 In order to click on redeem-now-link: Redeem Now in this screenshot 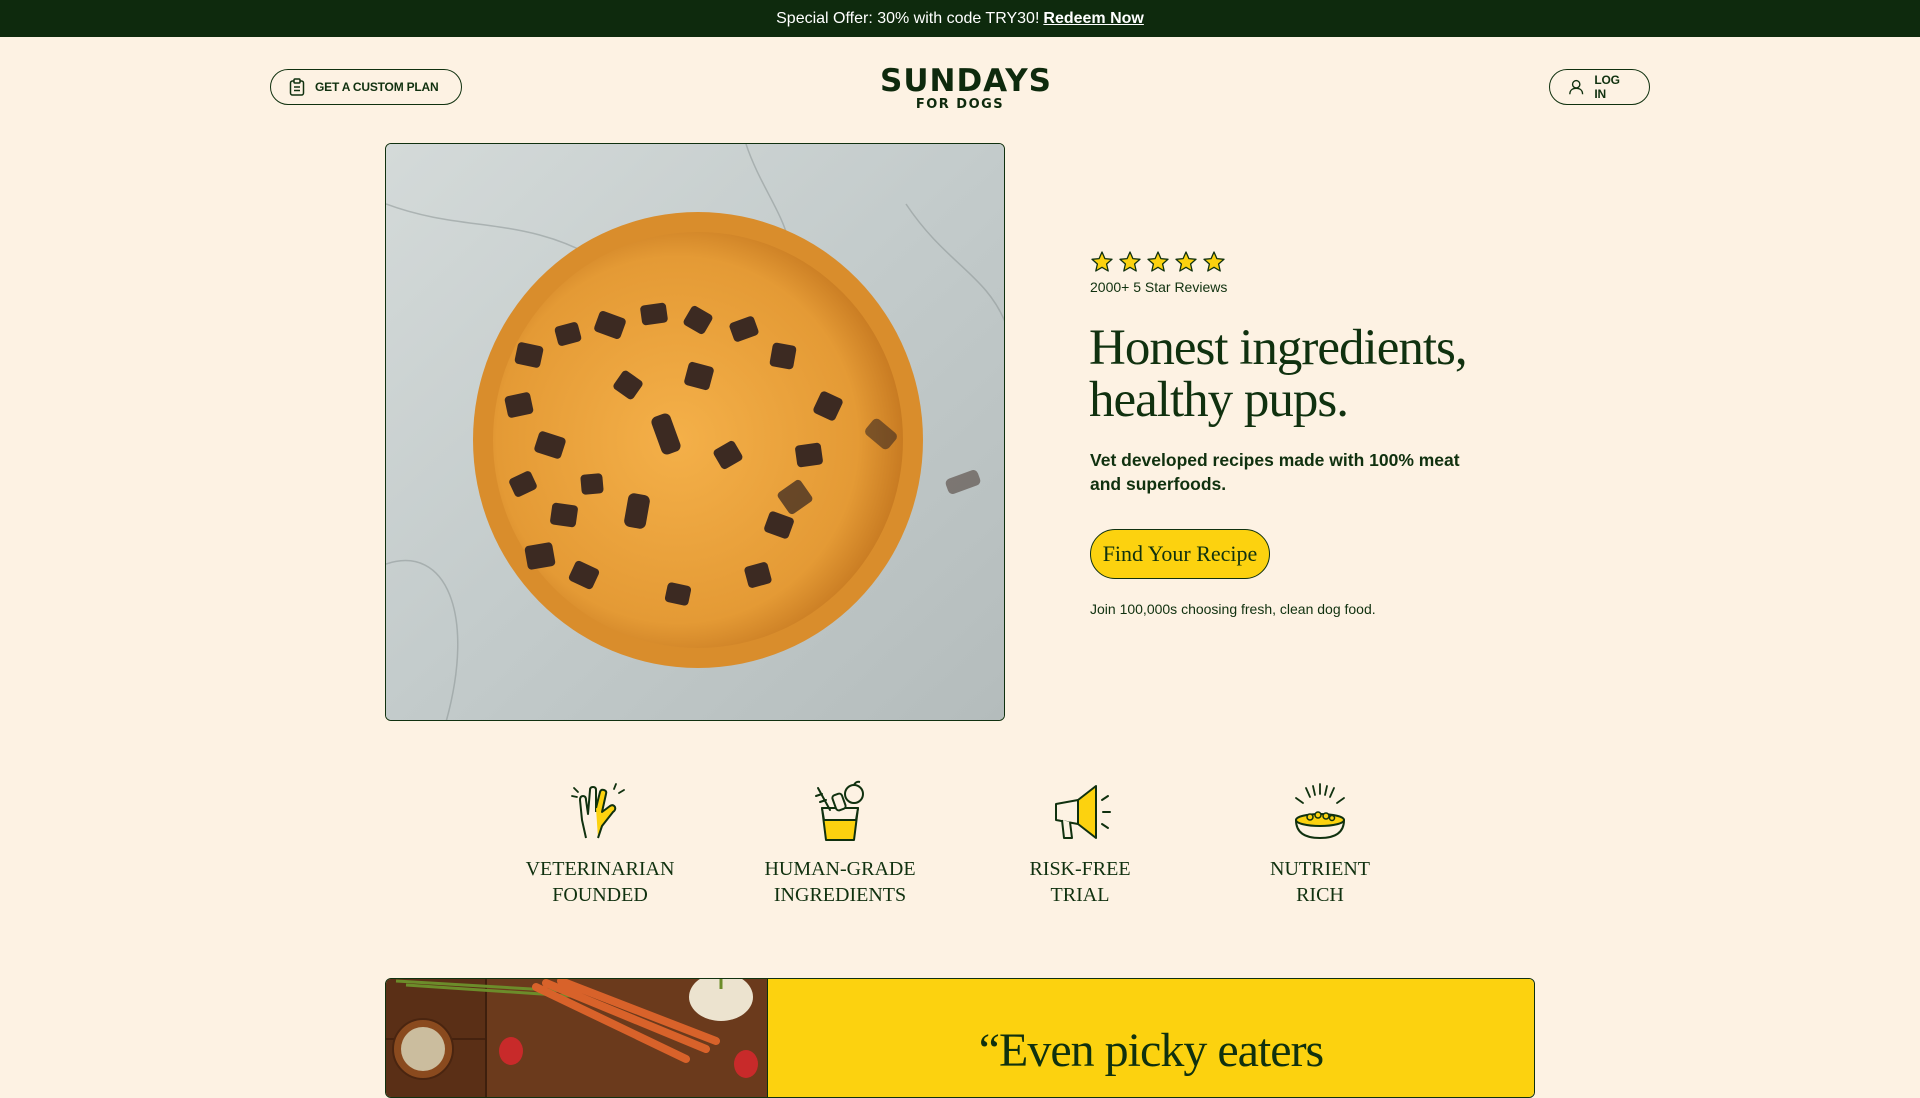, I will do `click(1093, 19)`.